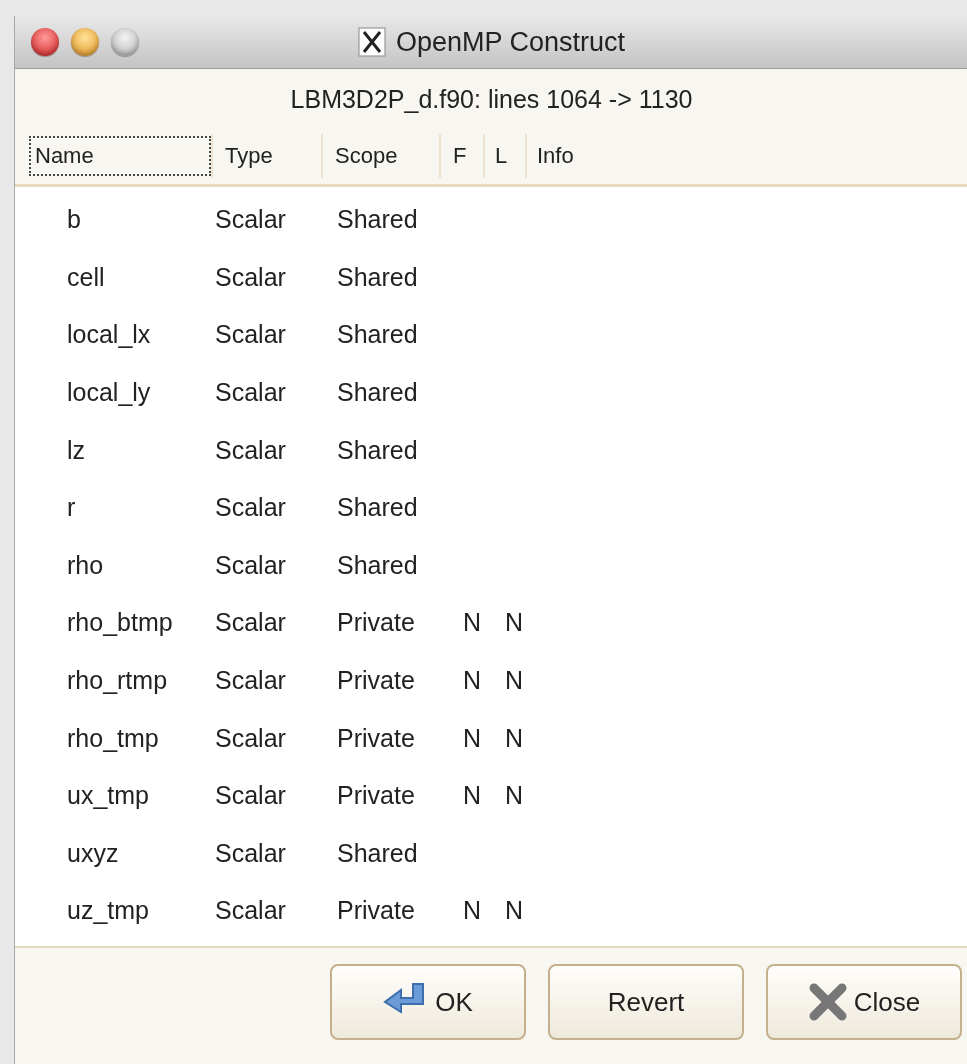  What do you see at coordinates (71, 508) in the screenshot?
I see `table-cell-text: r` at bounding box center [71, 508].